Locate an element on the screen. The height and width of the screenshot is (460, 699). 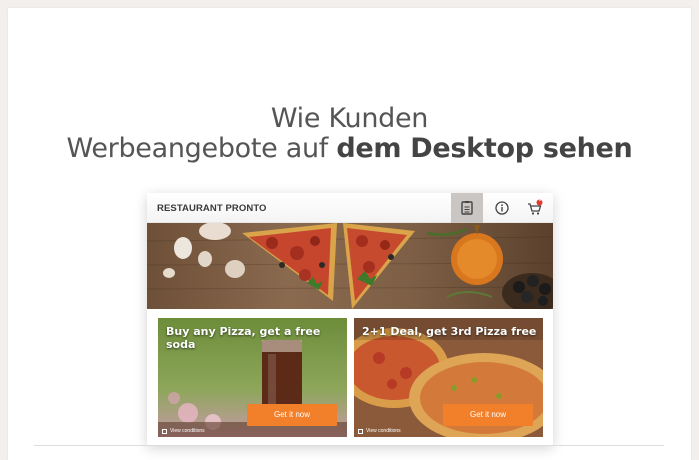
heading-line-2-bold: dem Desktop sehen is located at coordinates (484, 148).